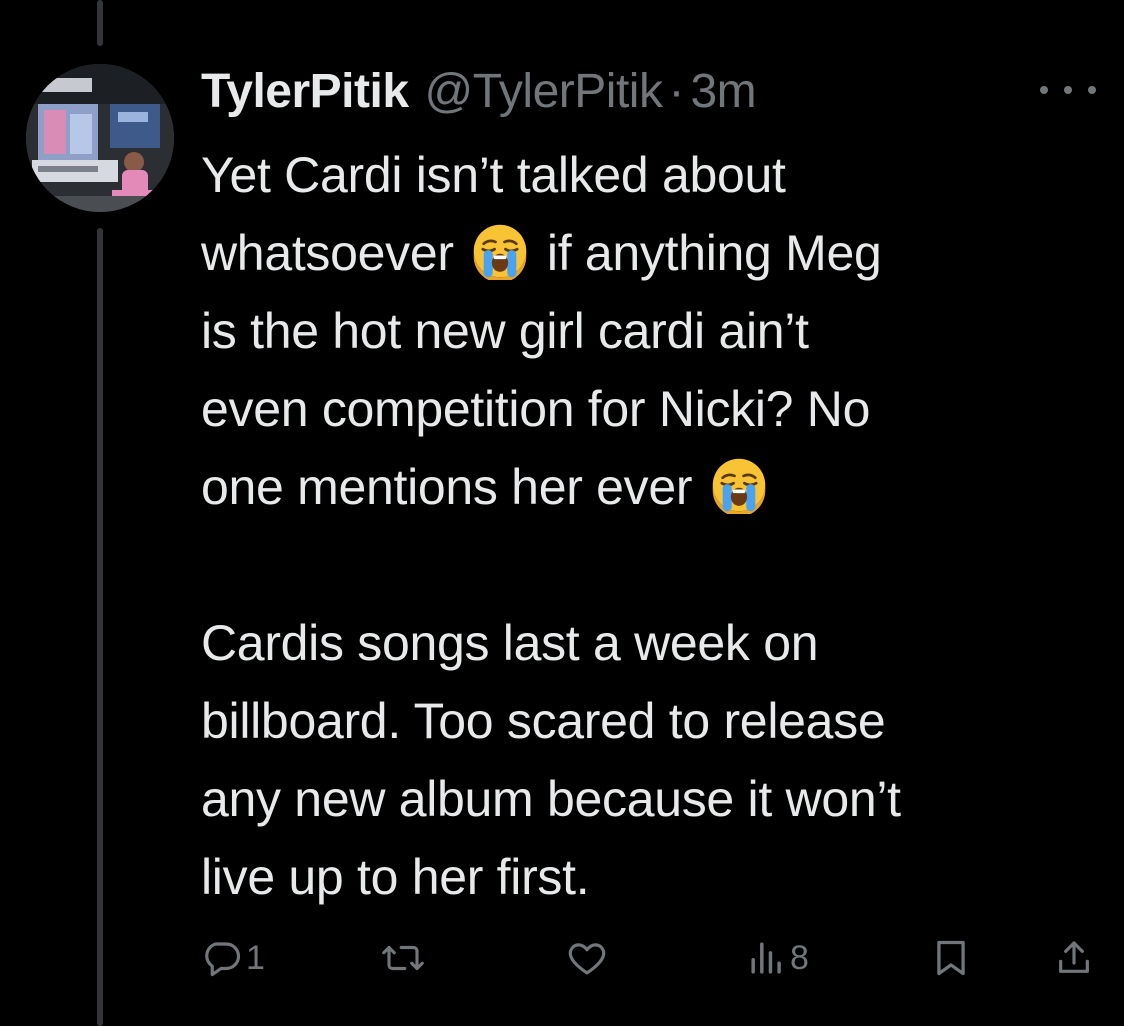  I want to click on thread-line-bottom, so click(100, 627).